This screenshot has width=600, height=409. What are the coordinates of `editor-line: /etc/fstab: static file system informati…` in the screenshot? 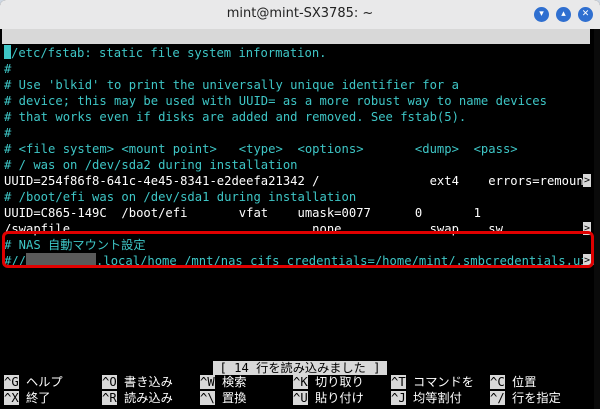 It's located at (165, 53).